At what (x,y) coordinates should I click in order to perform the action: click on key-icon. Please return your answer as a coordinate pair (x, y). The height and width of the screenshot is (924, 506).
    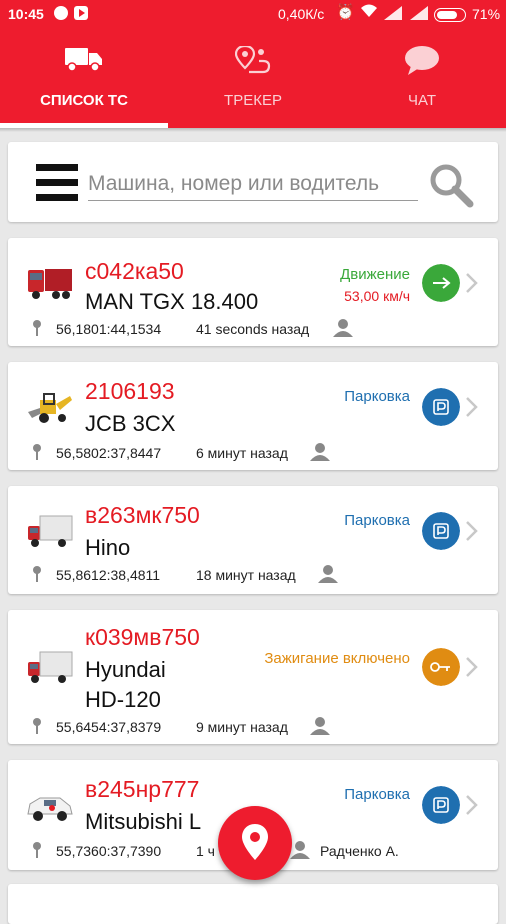
    Looking at the image, I should click on (441, 667).